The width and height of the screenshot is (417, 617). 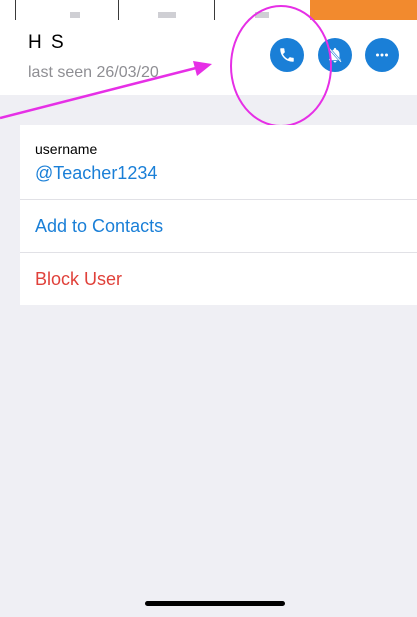 I want to click on profile-header: H S last seen 26/03/20, so click(x=208, y=57).